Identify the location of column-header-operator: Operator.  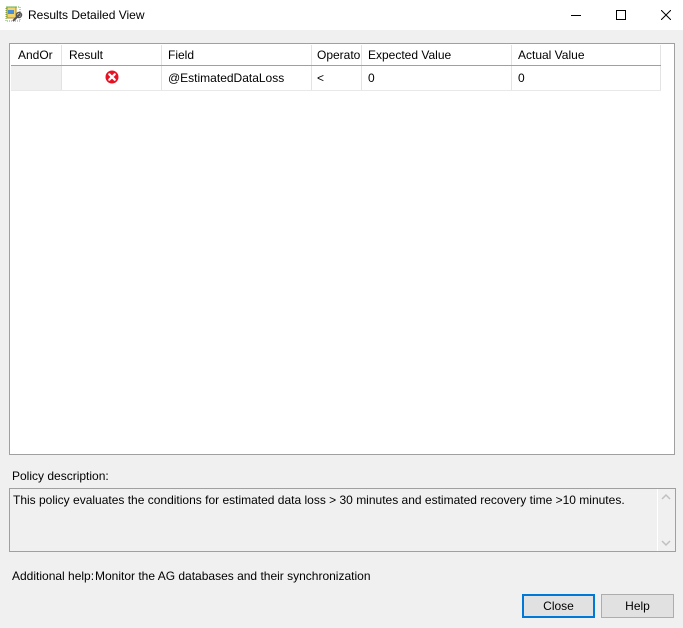
(337, 55).